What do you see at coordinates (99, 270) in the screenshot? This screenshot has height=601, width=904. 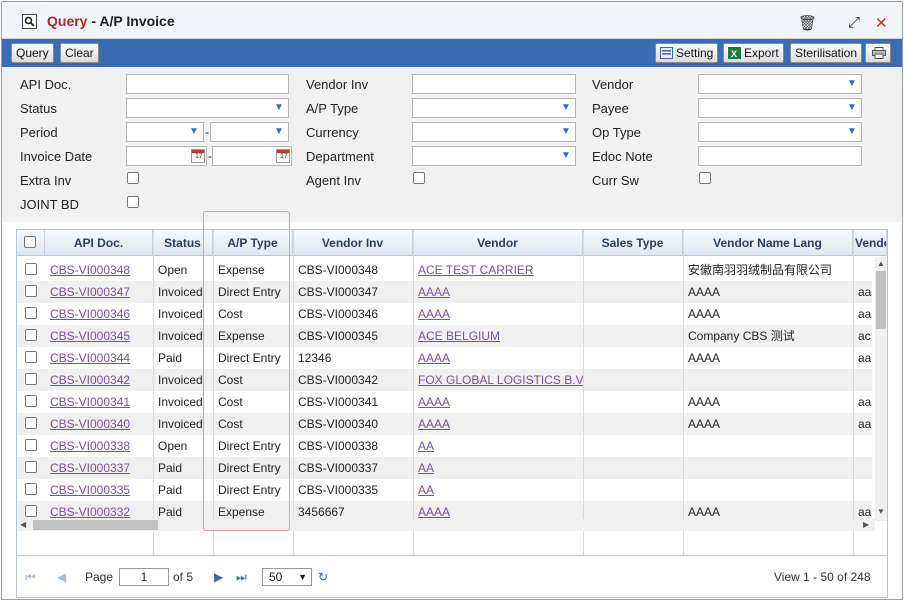 I see `cell-api-doc: CBS-VI000348` at bounding box center [99, 270].